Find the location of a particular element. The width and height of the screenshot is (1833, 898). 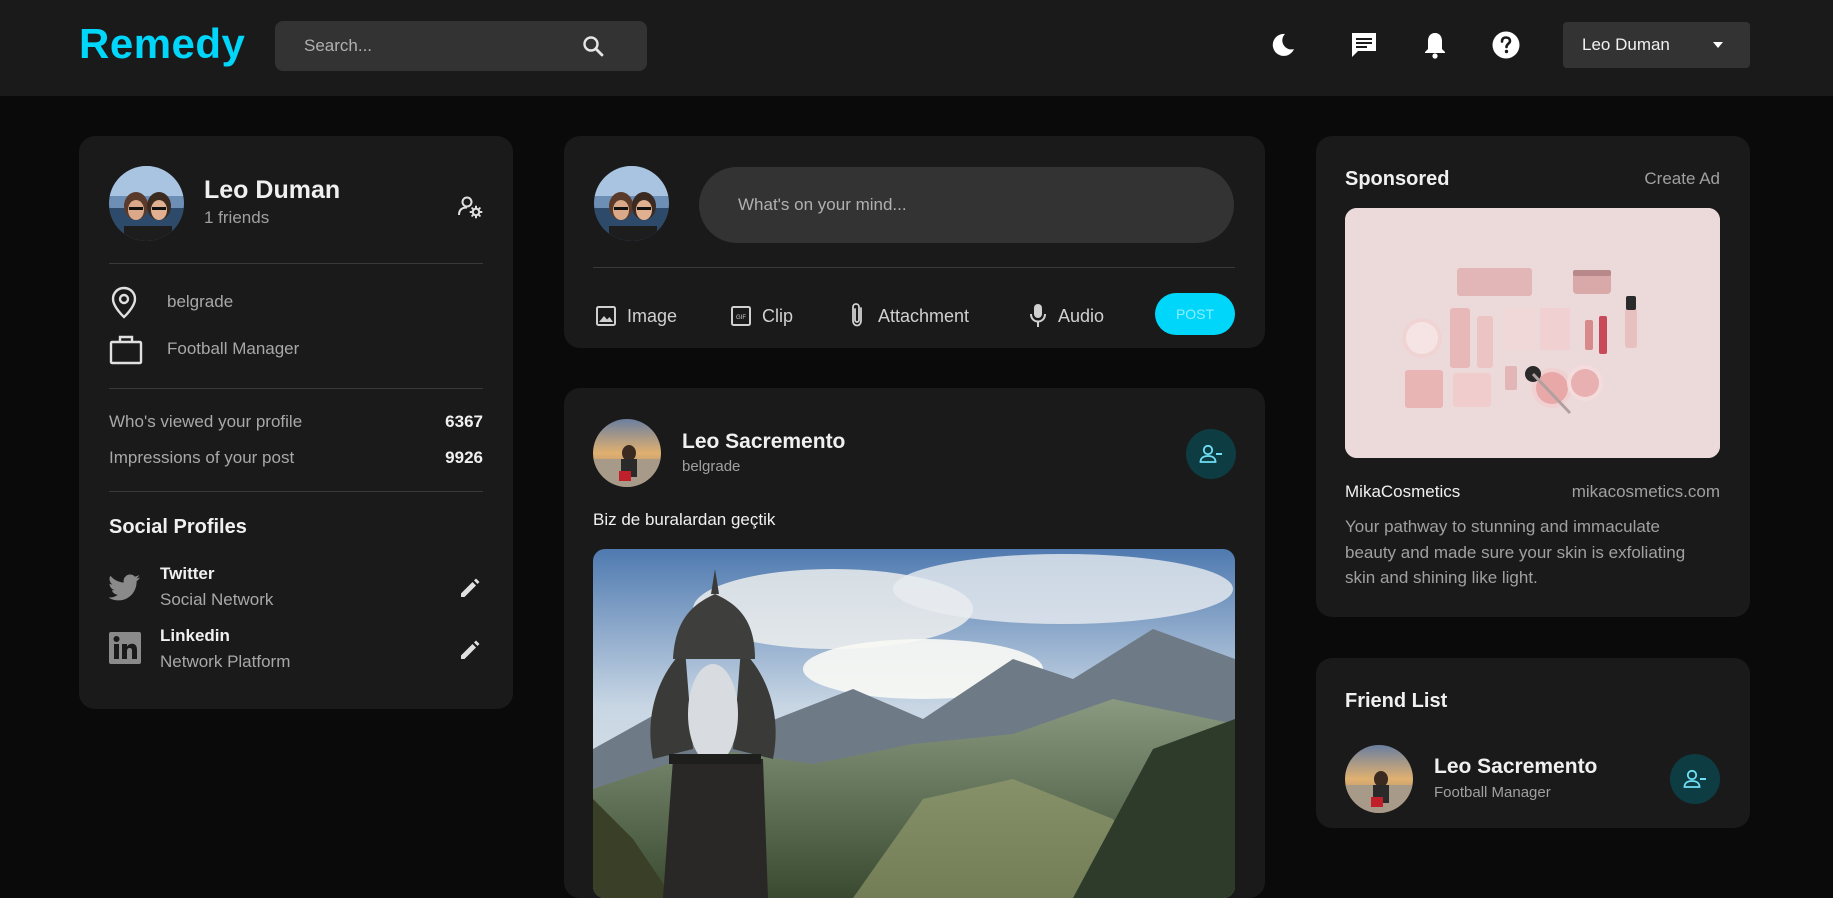

chat-icon is located at coordinates (1364, 45).